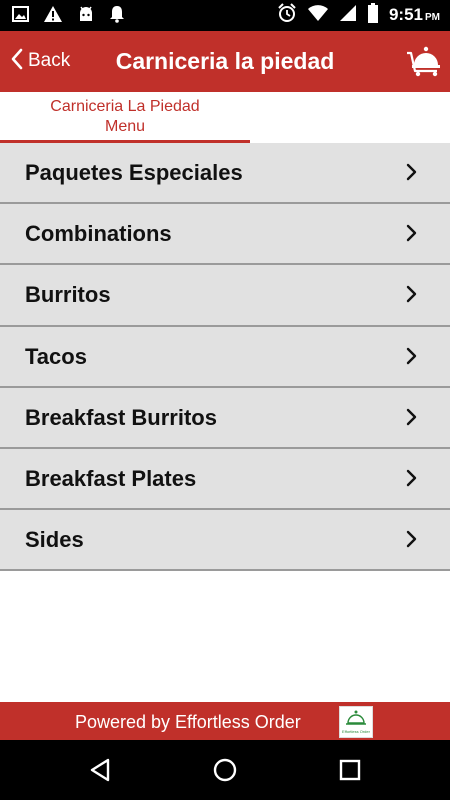  Describe the element at coordinates (348, 15) in the screenshot. I see `signal-icon` at that location.